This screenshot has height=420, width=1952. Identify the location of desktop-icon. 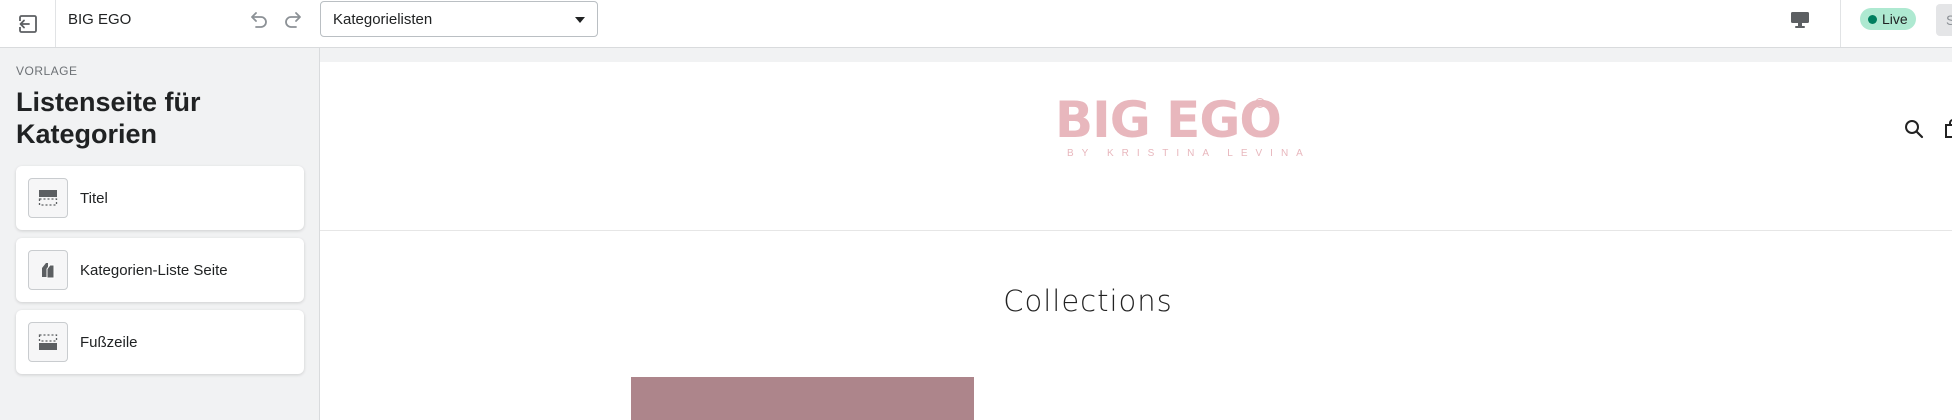
(1800, 20).